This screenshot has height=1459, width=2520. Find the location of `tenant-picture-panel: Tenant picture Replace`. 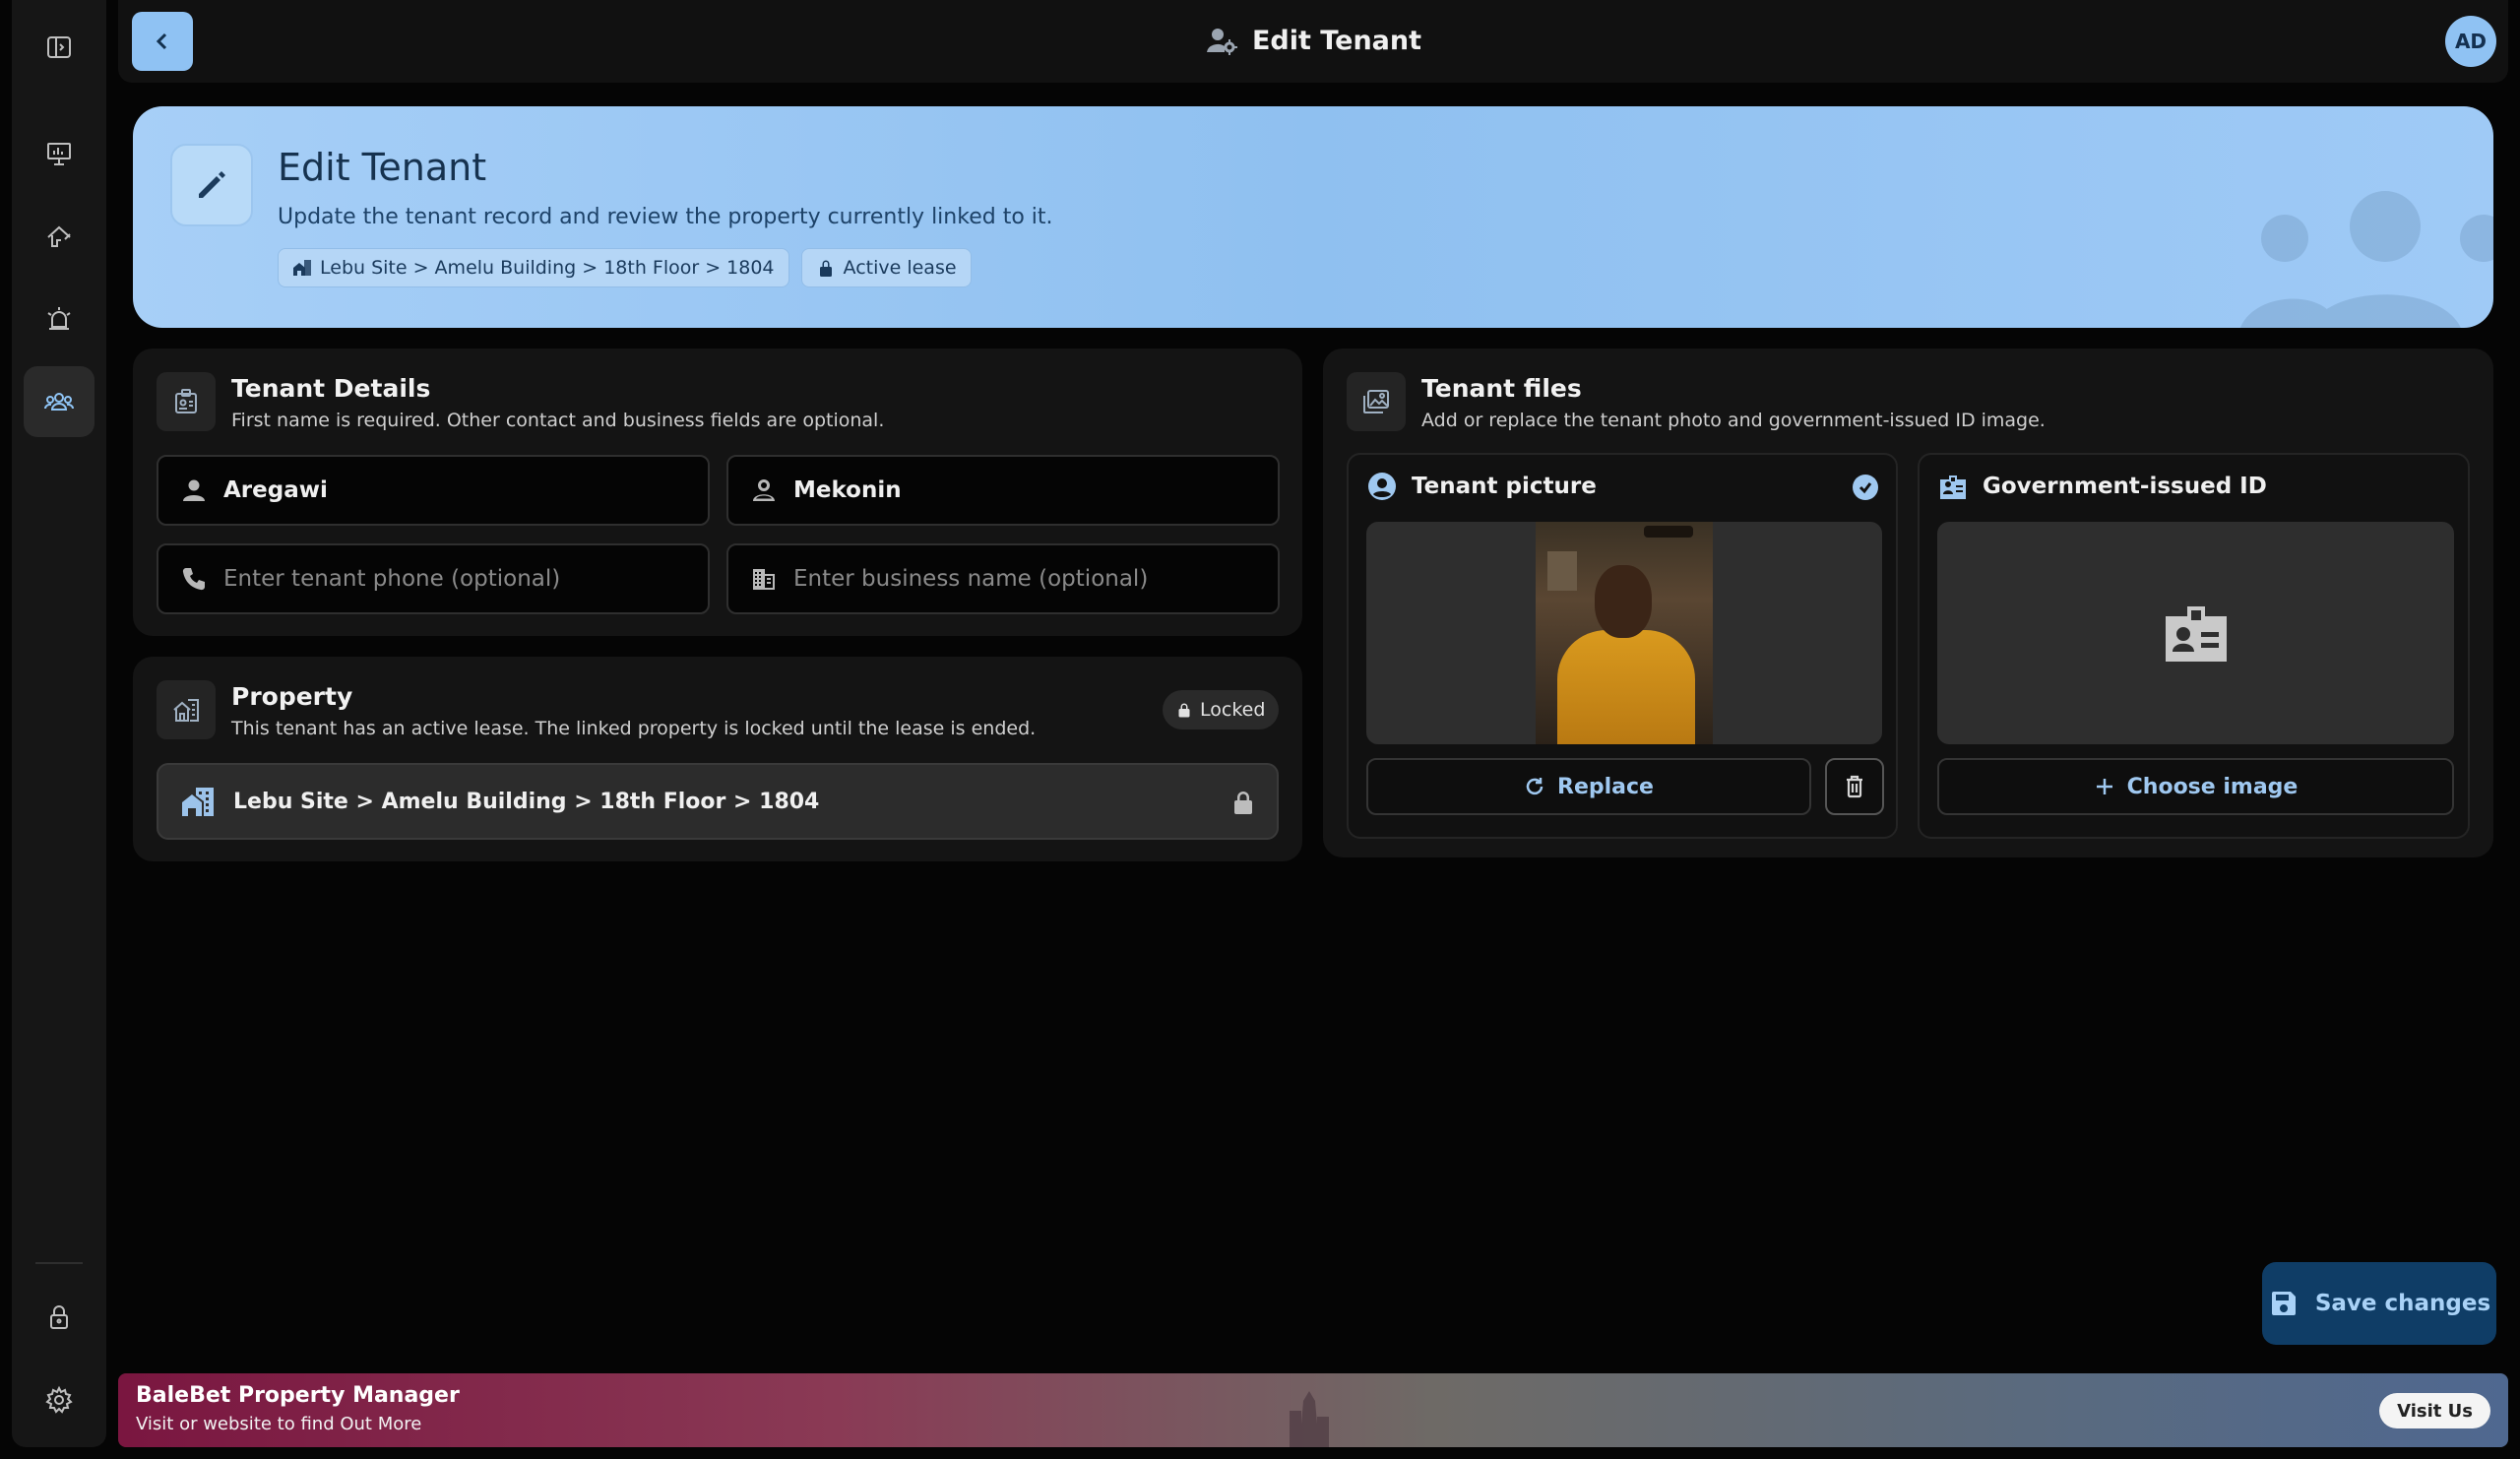

tenant-picture-panel: Tenant picture Replace is located at coordinates (1622, 646).